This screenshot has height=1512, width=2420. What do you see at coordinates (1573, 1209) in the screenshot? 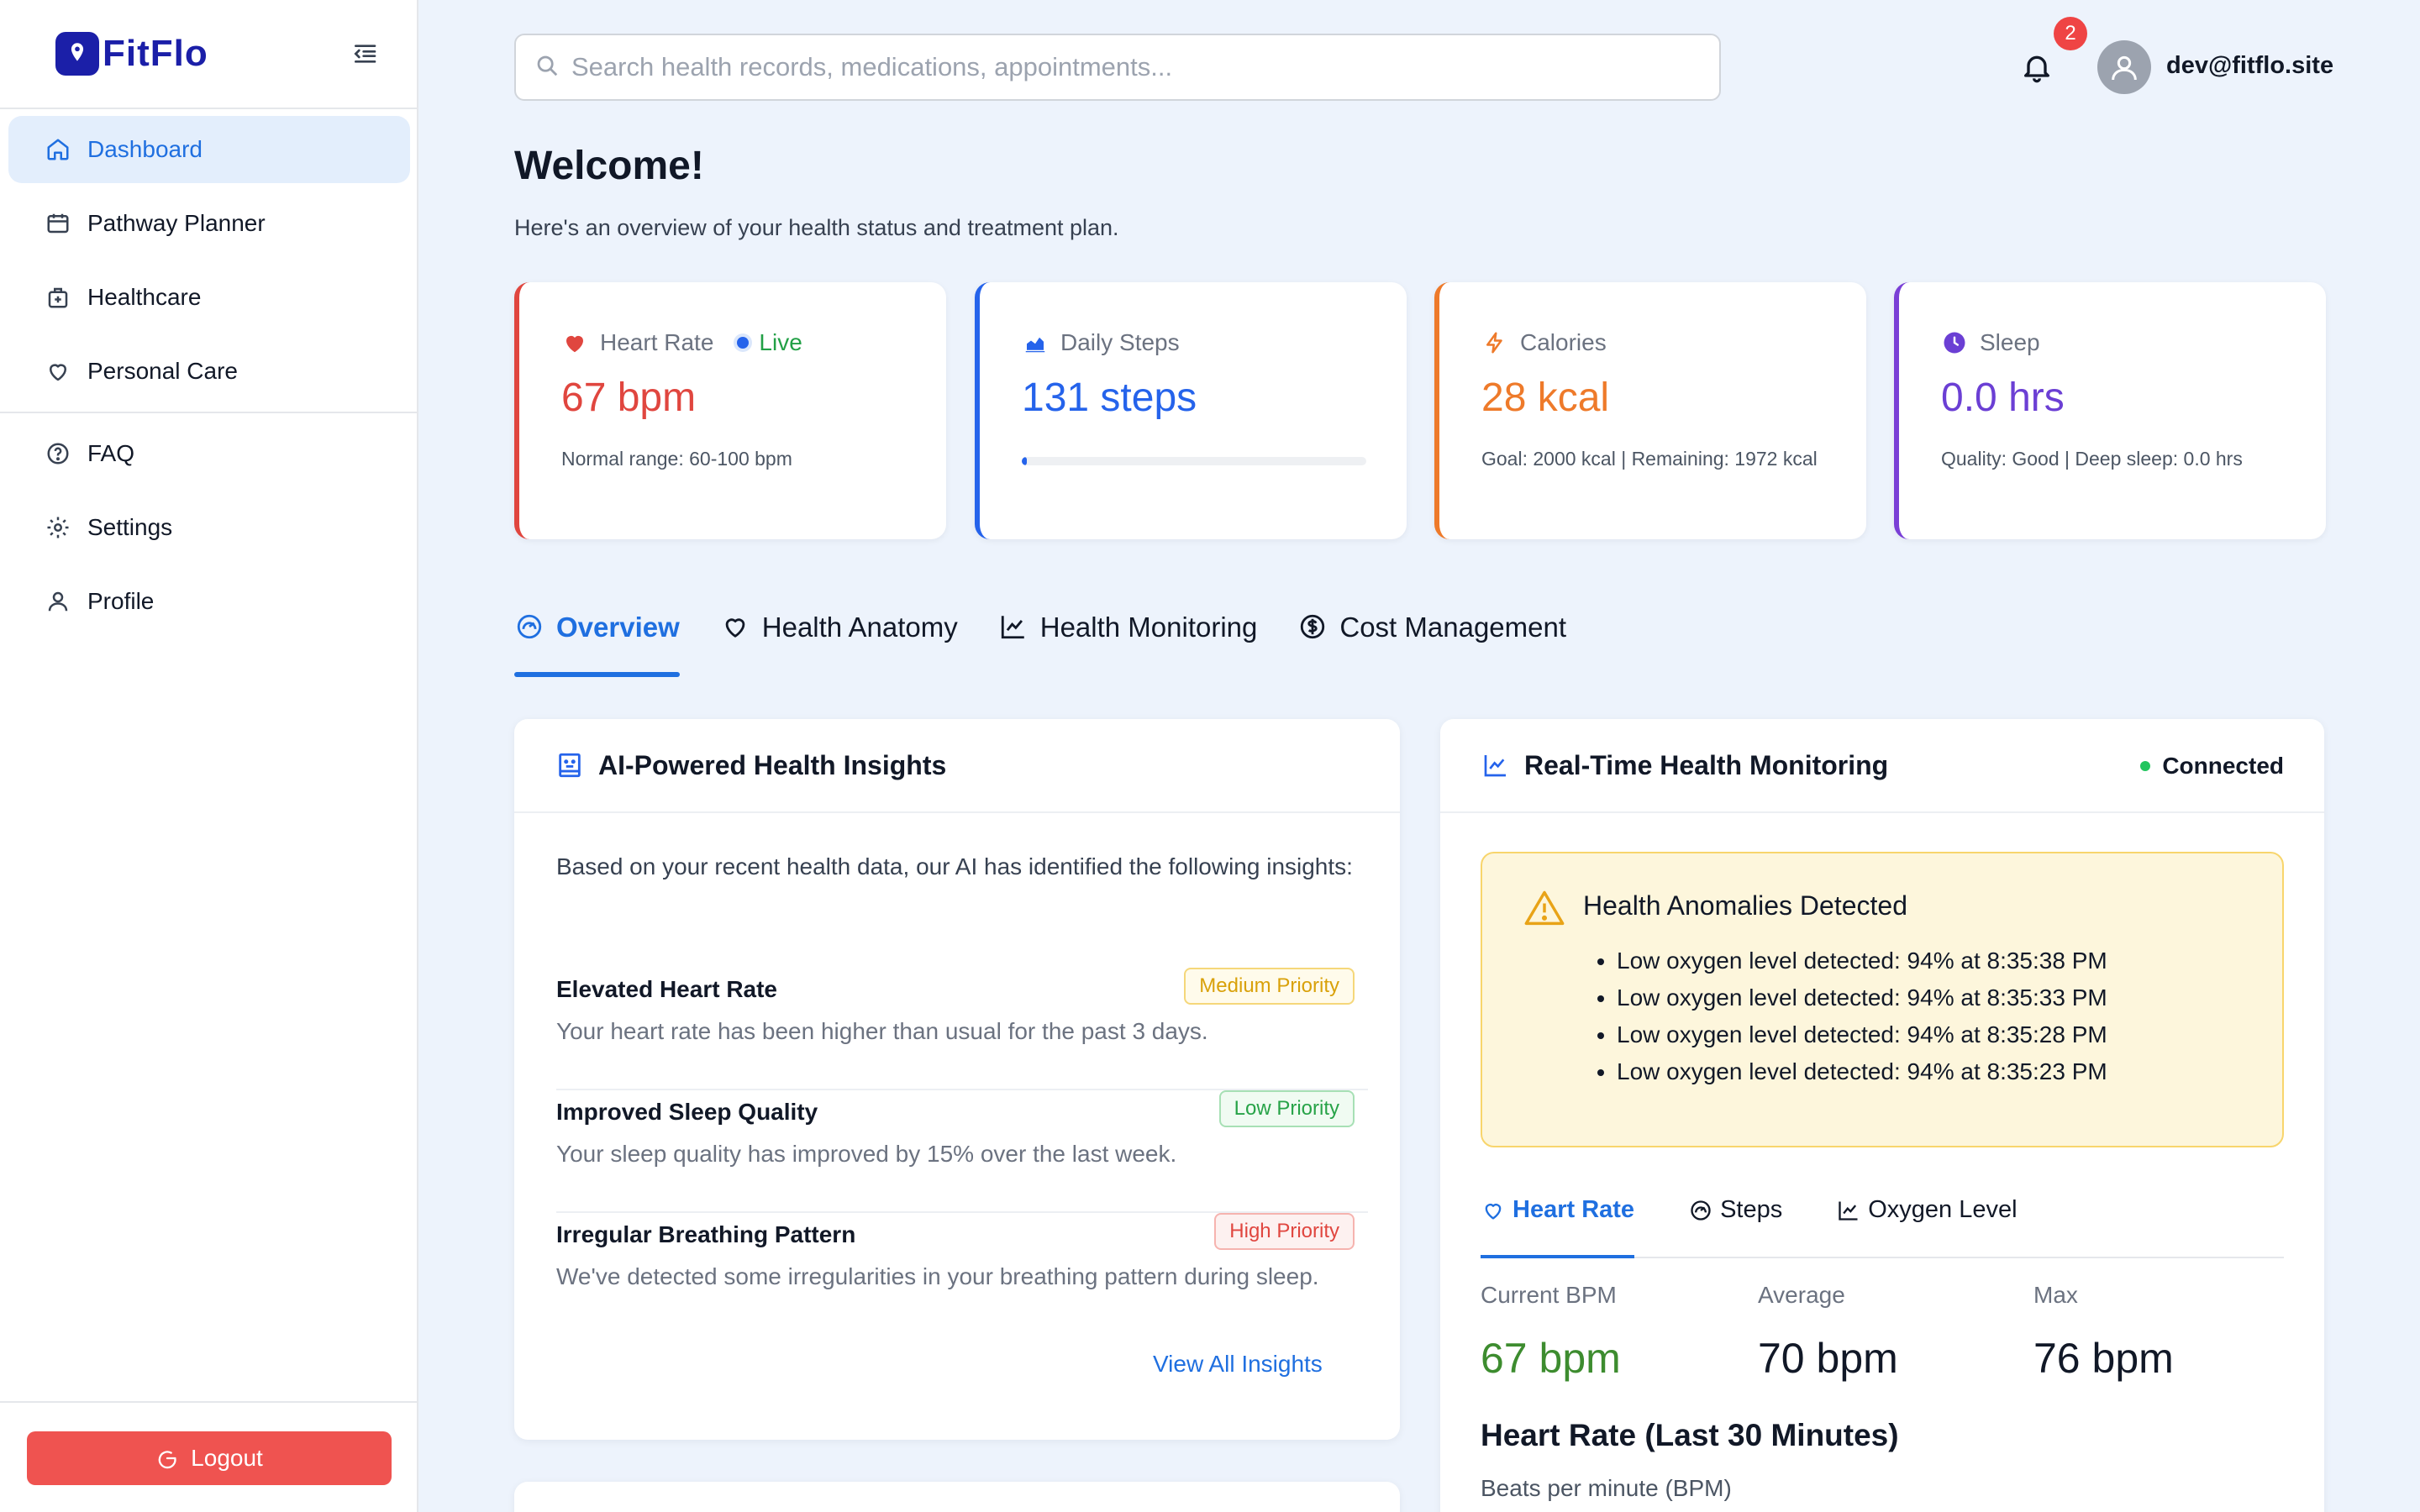
I see `subtab-label: Heart Rate` at bounding box center [1573, 1209].